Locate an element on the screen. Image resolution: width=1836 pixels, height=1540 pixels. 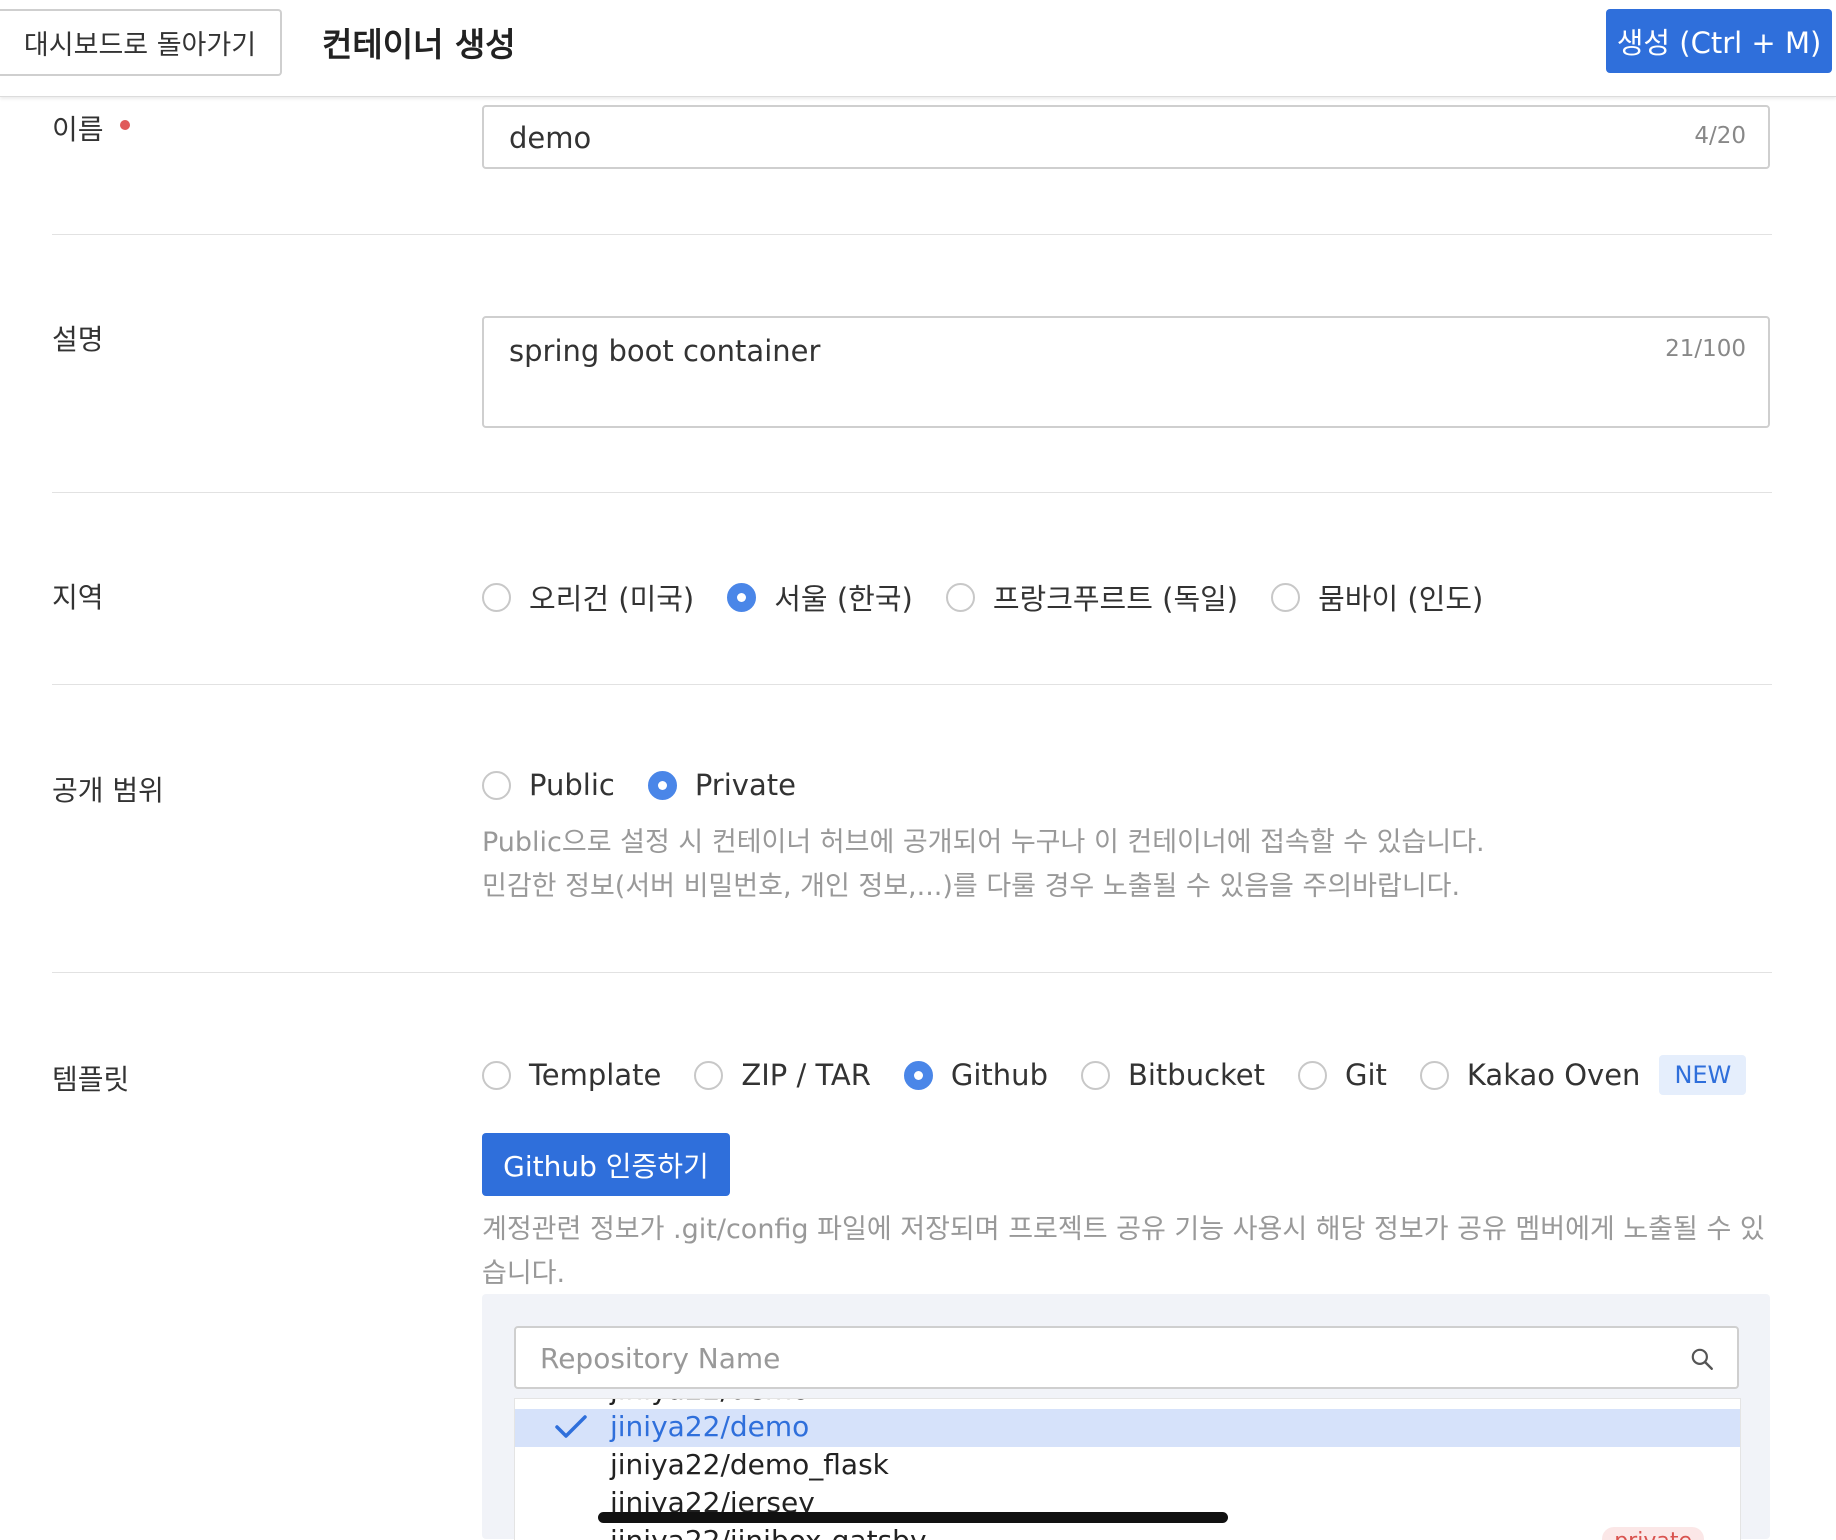
list-item: jiniya22/jinibox-gatsby private is located at coordinates (1127, 1531).